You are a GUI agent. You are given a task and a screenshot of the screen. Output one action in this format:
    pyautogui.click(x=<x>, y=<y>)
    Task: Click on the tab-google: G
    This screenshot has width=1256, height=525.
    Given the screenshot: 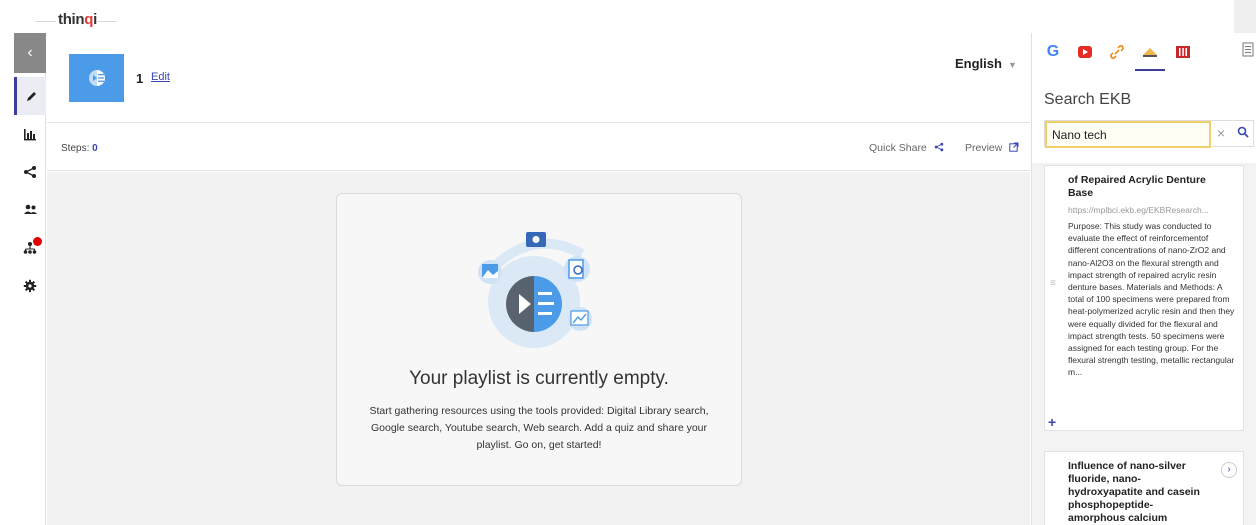 What is the action you would take?
    pyautogui.click(x=1053, y=52)
    